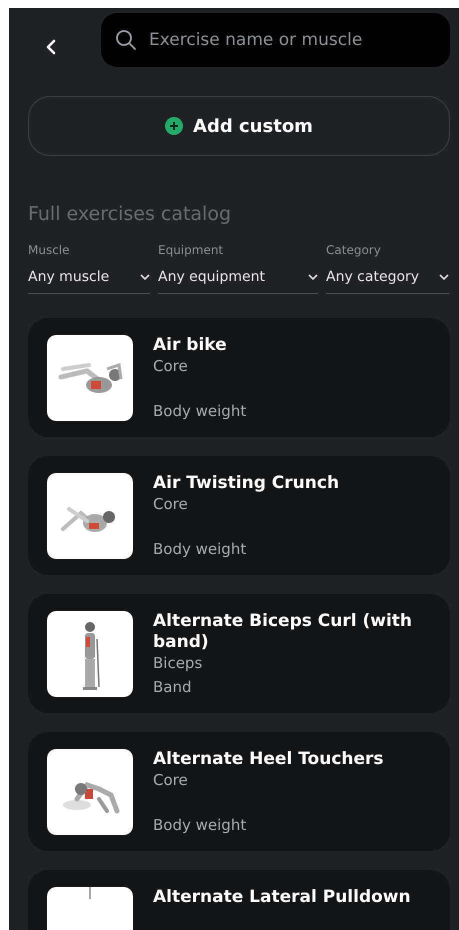 The width and height of the screenshot is (459, 930). I want to click on filter-dropdown: Any equipment, so click(238, 280).